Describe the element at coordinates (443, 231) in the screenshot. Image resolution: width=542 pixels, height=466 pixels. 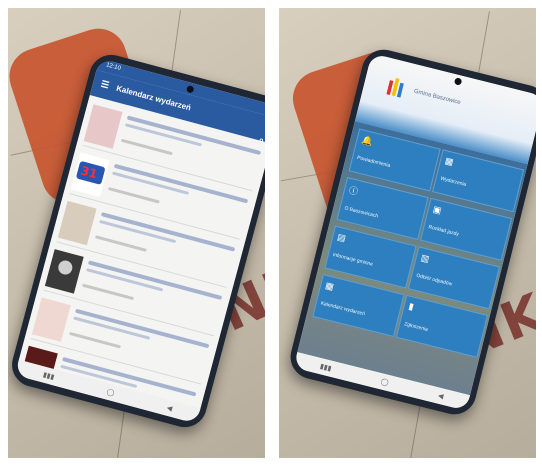
I see `tile-label: Rozkład jazdy` at that location.